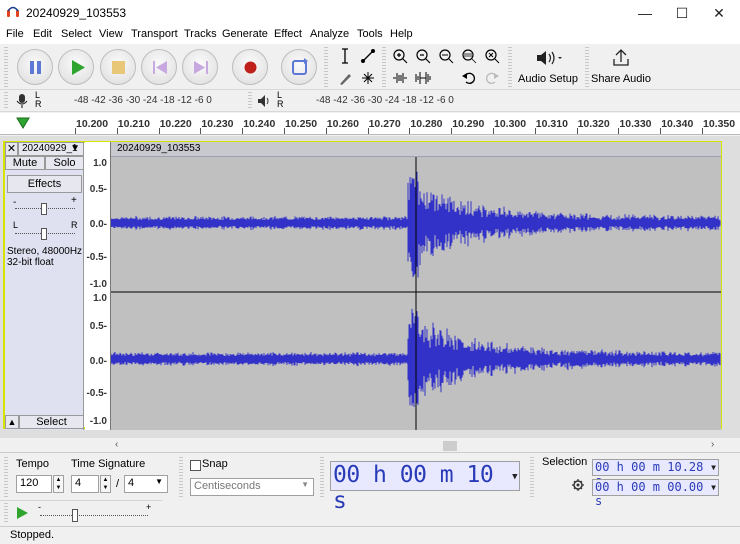  Describe the element at coordinates (299, 67) in the screenshot. I see `loop-button` at that location.